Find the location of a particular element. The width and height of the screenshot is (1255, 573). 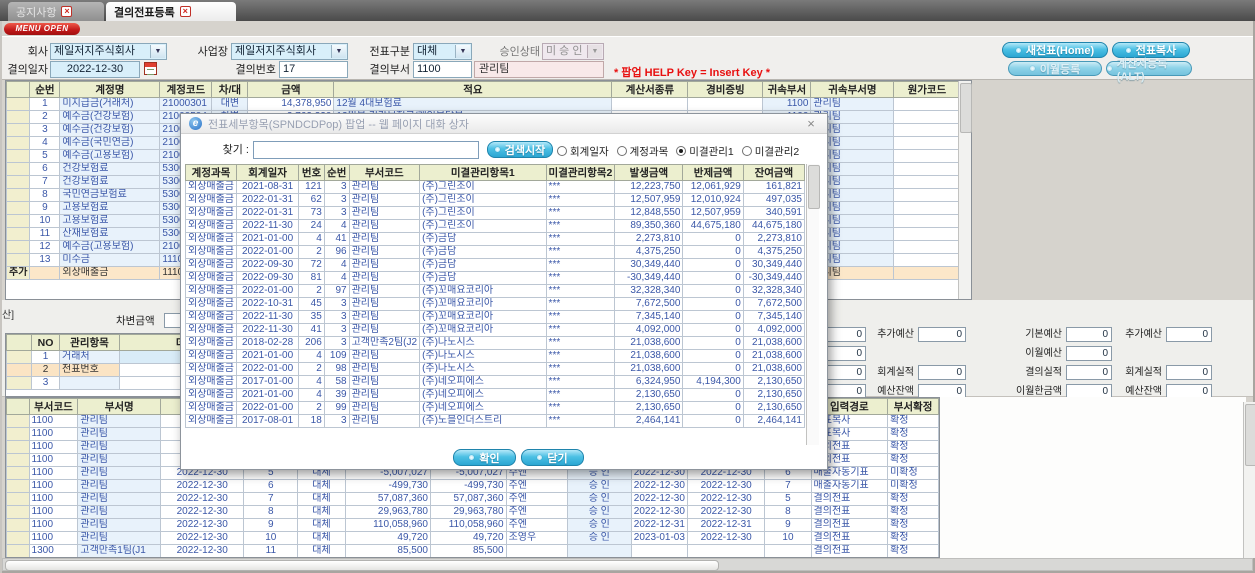

calendar-icon is located at coordinates (150, 68).